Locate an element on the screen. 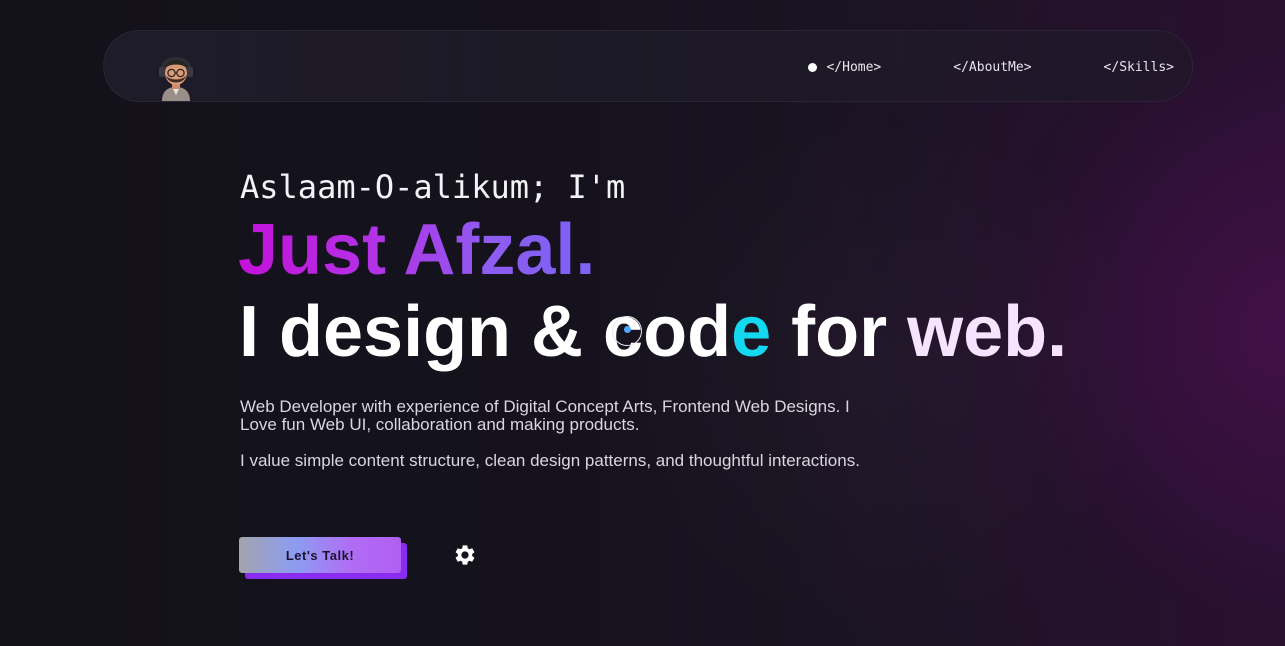 This screenshot has width=1285, height=646. hero-tagline: I design & code for web. is located at coordinates (653, 332).